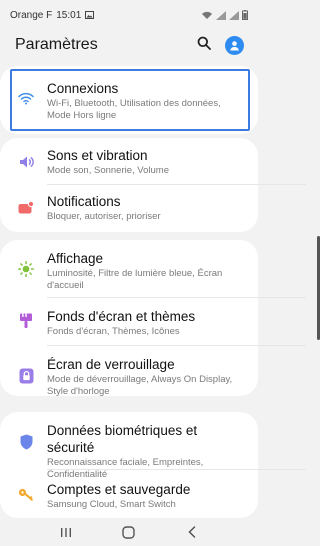  I want to click on navigation-bar, so click(129, 532).